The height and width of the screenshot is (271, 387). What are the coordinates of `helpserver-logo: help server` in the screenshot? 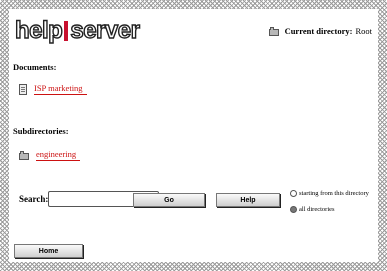 It's located at (77, 30).